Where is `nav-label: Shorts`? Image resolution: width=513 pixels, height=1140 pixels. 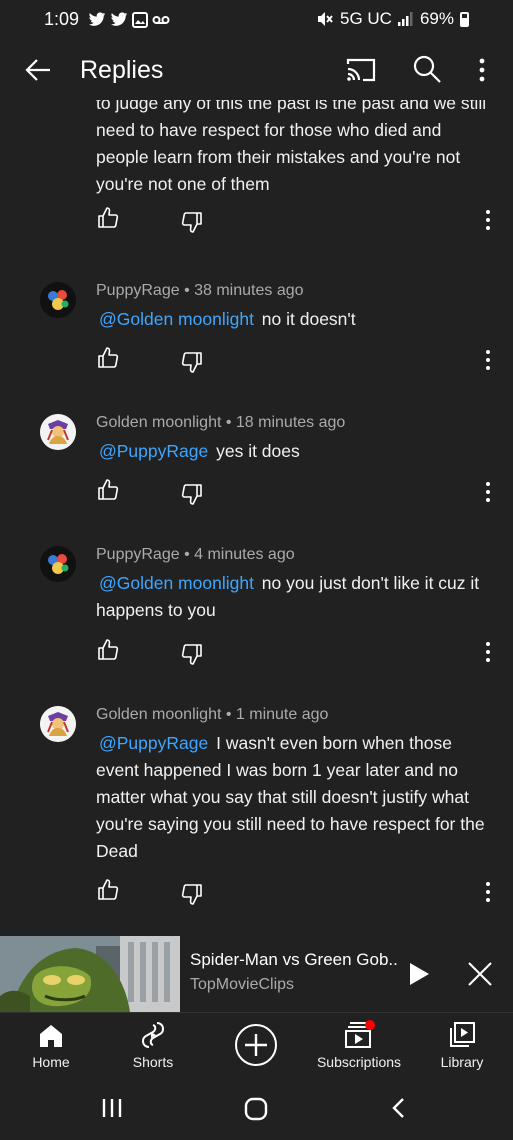
nav-label: Shorts is located at coordinates (153, 1062).